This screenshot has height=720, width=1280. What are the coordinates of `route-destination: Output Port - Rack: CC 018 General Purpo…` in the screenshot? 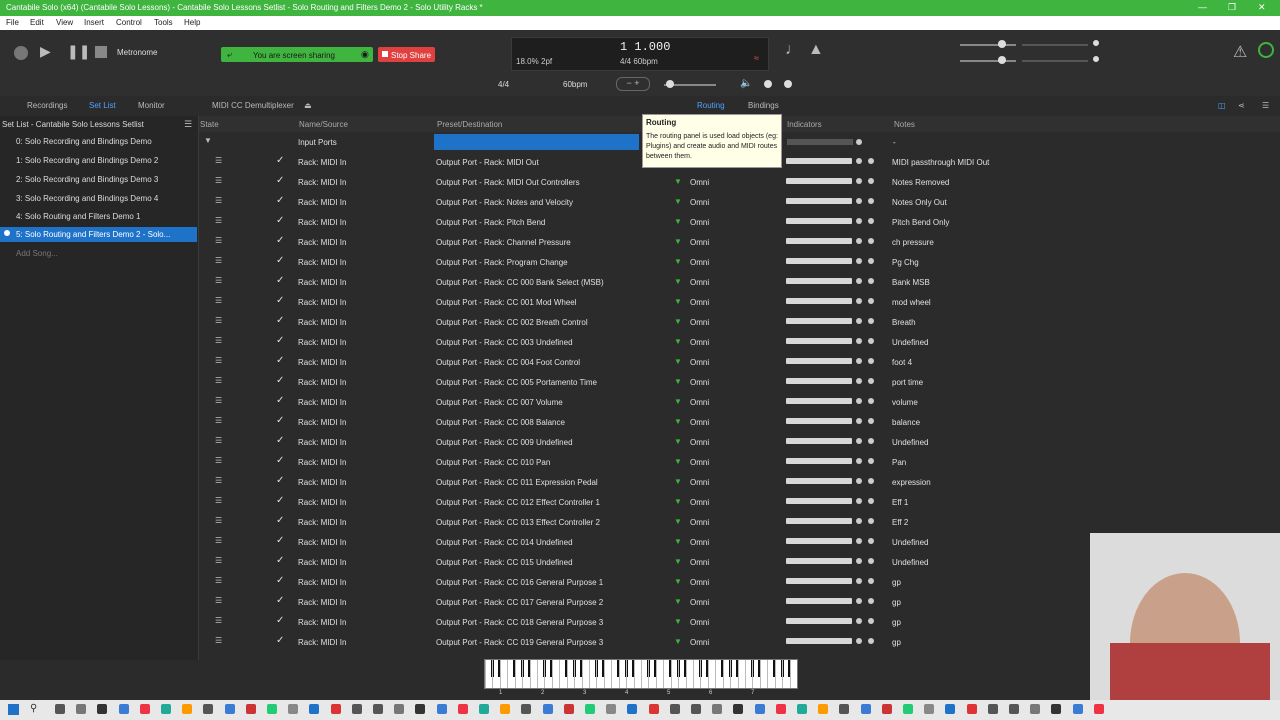 It's located at (519, 622).